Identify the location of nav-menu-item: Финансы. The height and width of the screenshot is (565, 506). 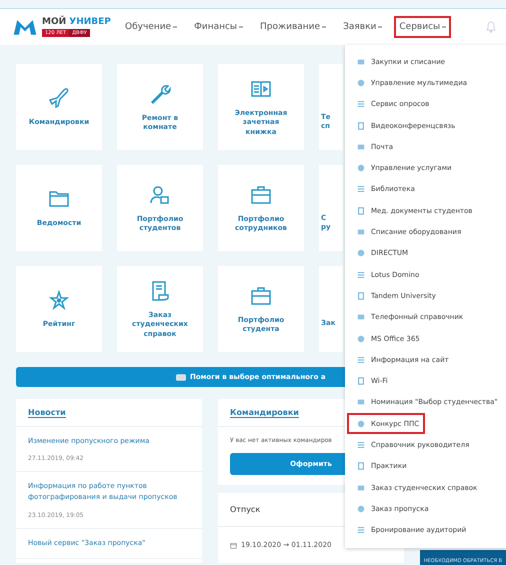
(218, 27).